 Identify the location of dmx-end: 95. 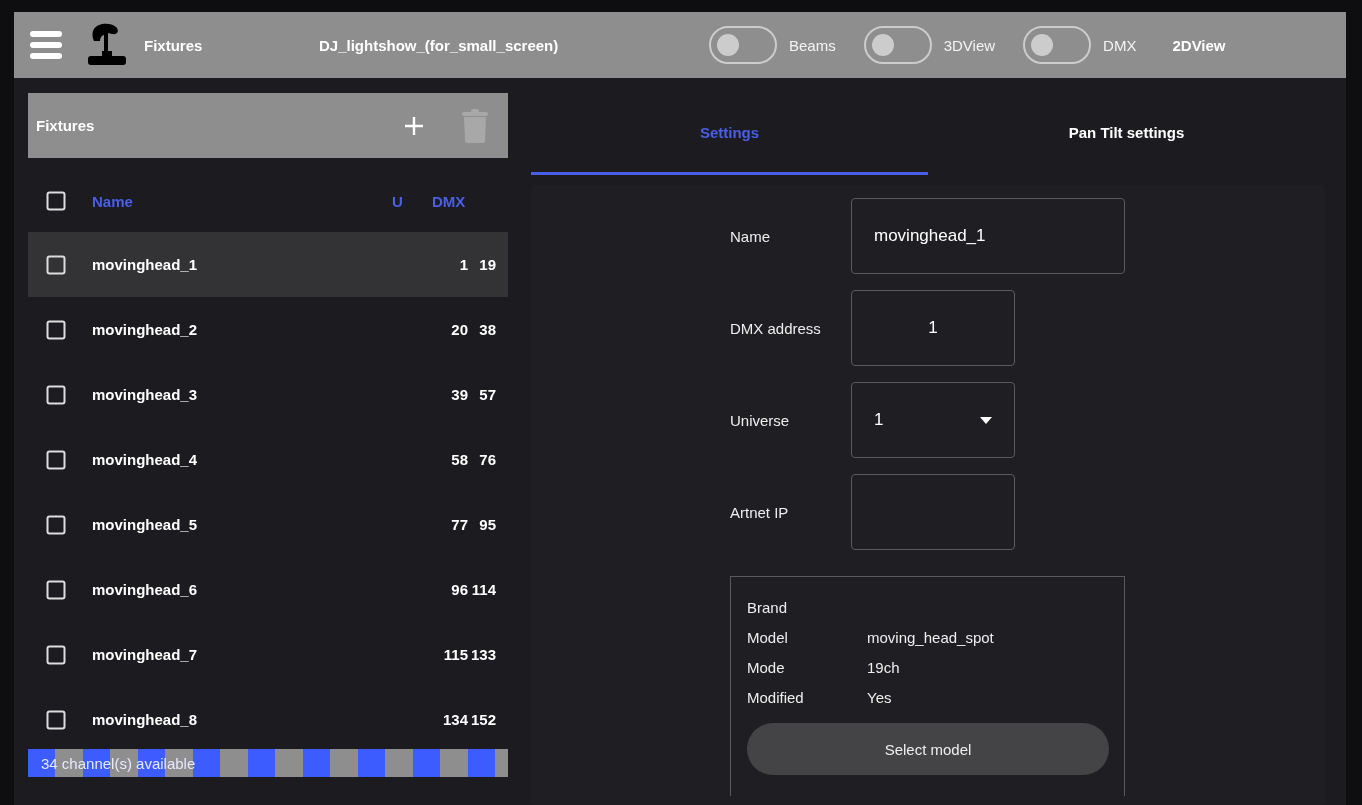
(487, 524).